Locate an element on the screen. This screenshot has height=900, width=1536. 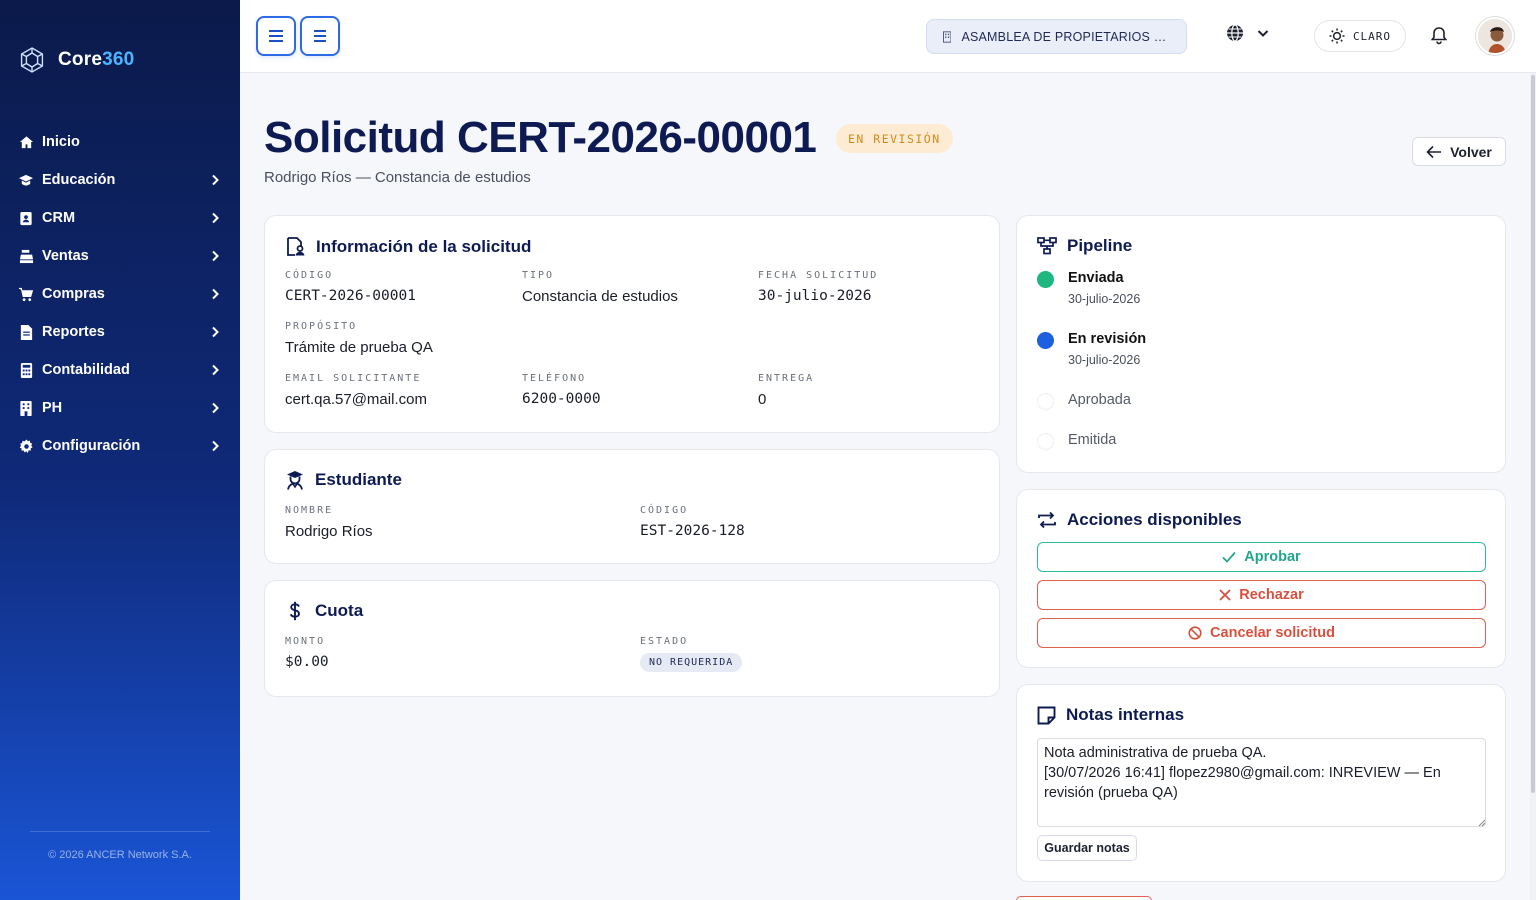
field-codigo-estudiante: CÓDIGO EST-2026-128 is located at coordinates (692, 522).